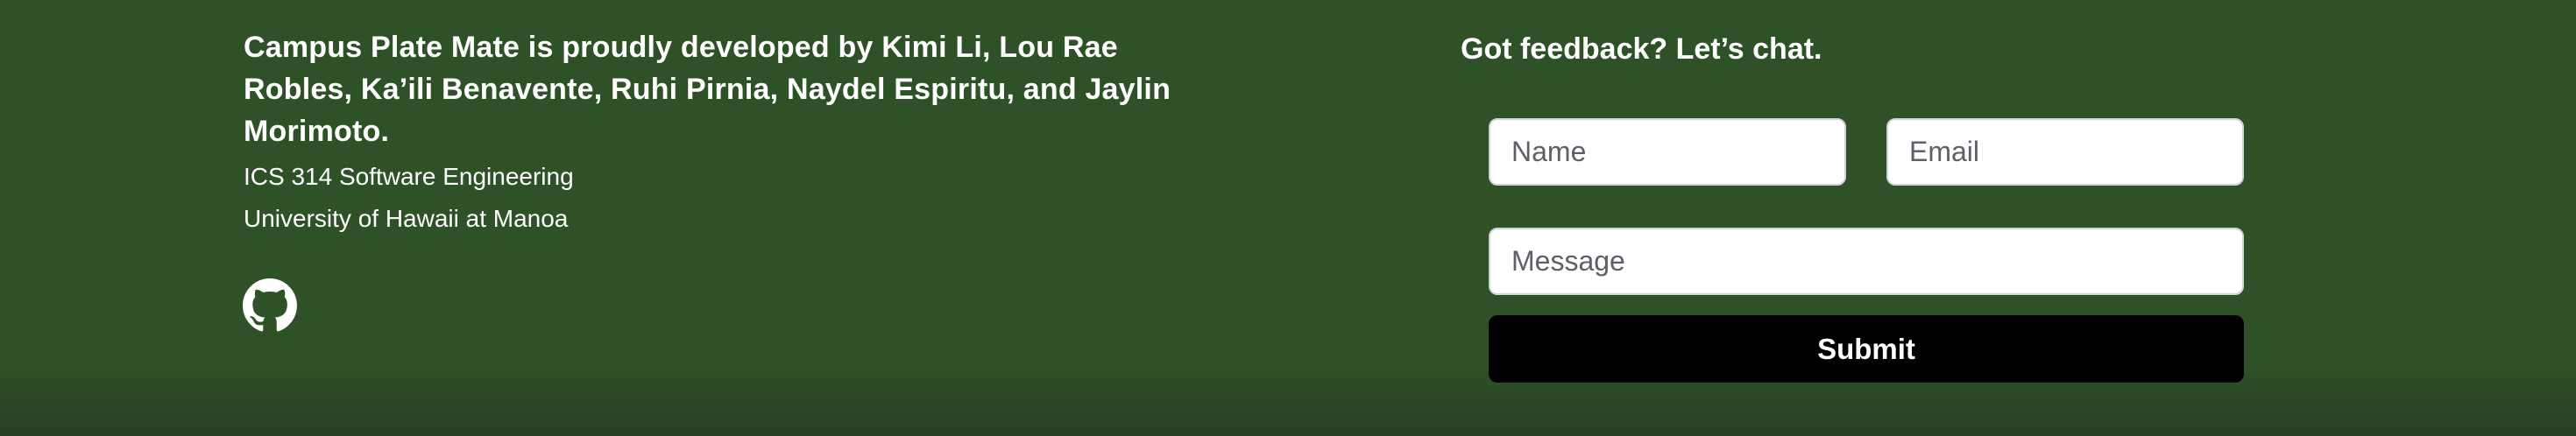 The height and width of the screenshot is (436, 2576). Describe the element at coordinates (409, 176) in the screenshot. I see `course-name: ICS 314 Software Engineering` at that location.